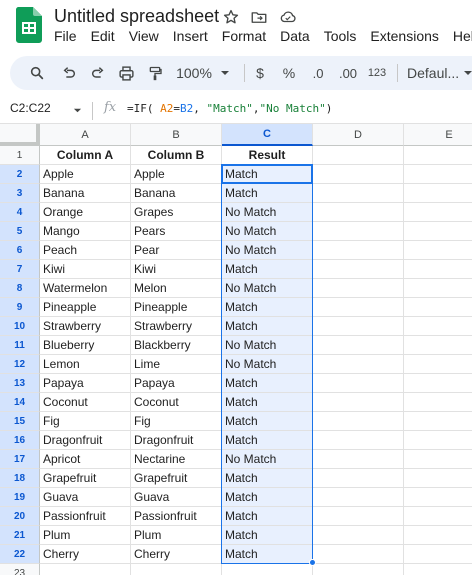 The image size is (472, 575). What do you see at coordinates (176, 326) in the screenshot?
I see `table-cell: Strawberry` at bounding box center [176, 326].